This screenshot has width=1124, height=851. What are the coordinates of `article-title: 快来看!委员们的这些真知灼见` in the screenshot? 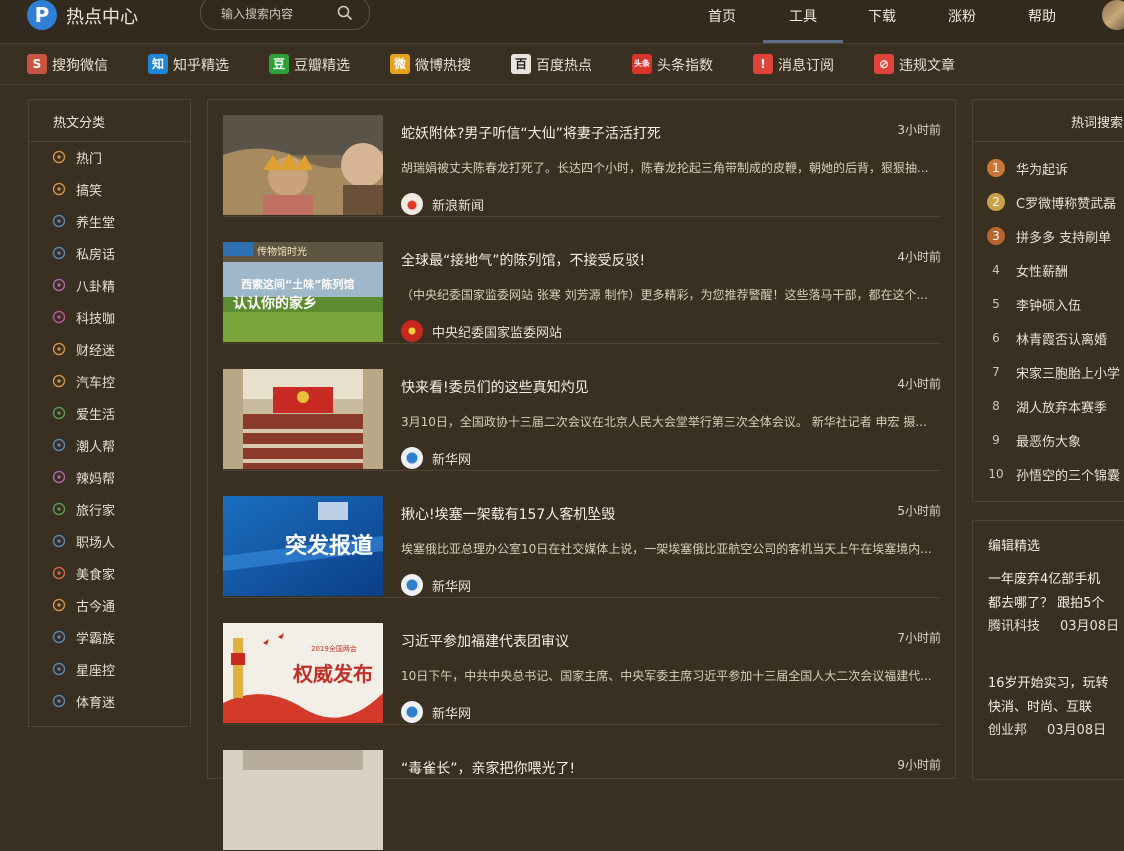 It's located at (495, 387).